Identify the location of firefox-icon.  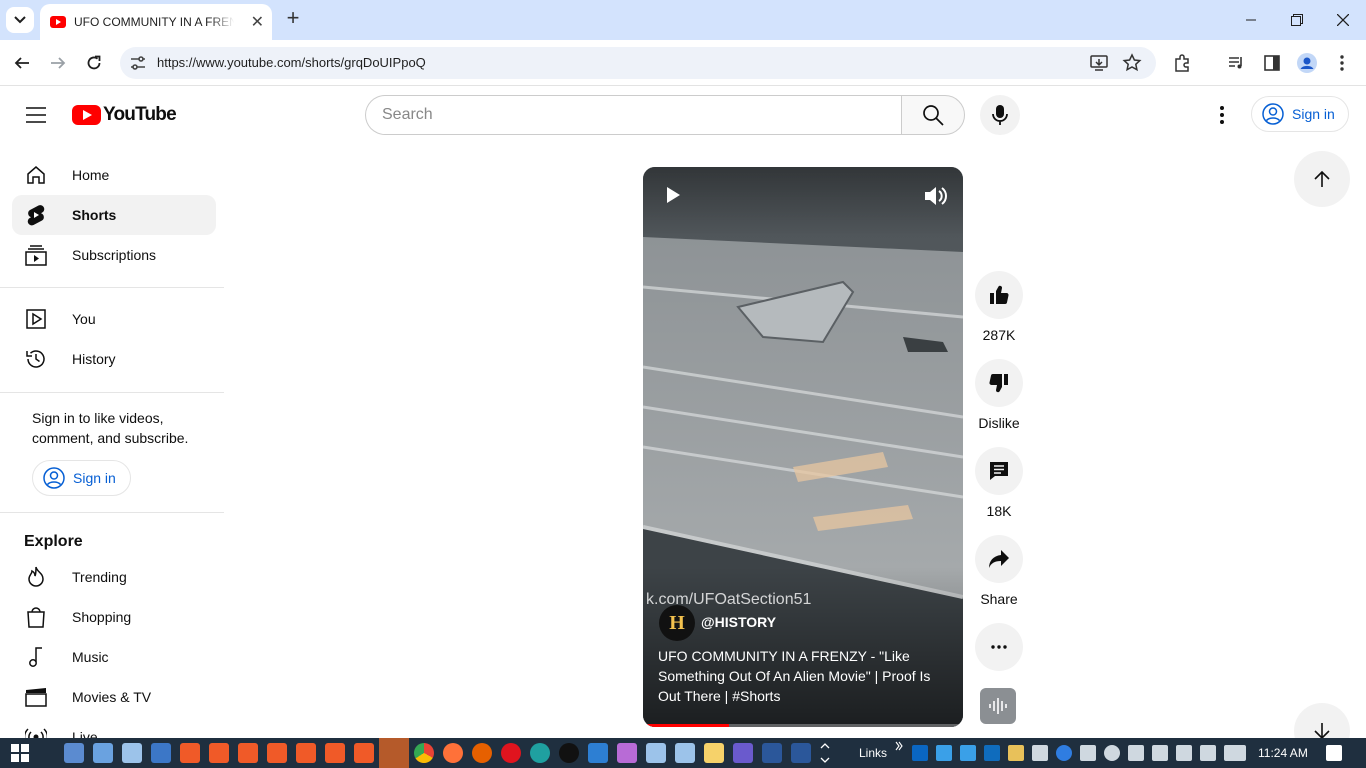
(453, 753).